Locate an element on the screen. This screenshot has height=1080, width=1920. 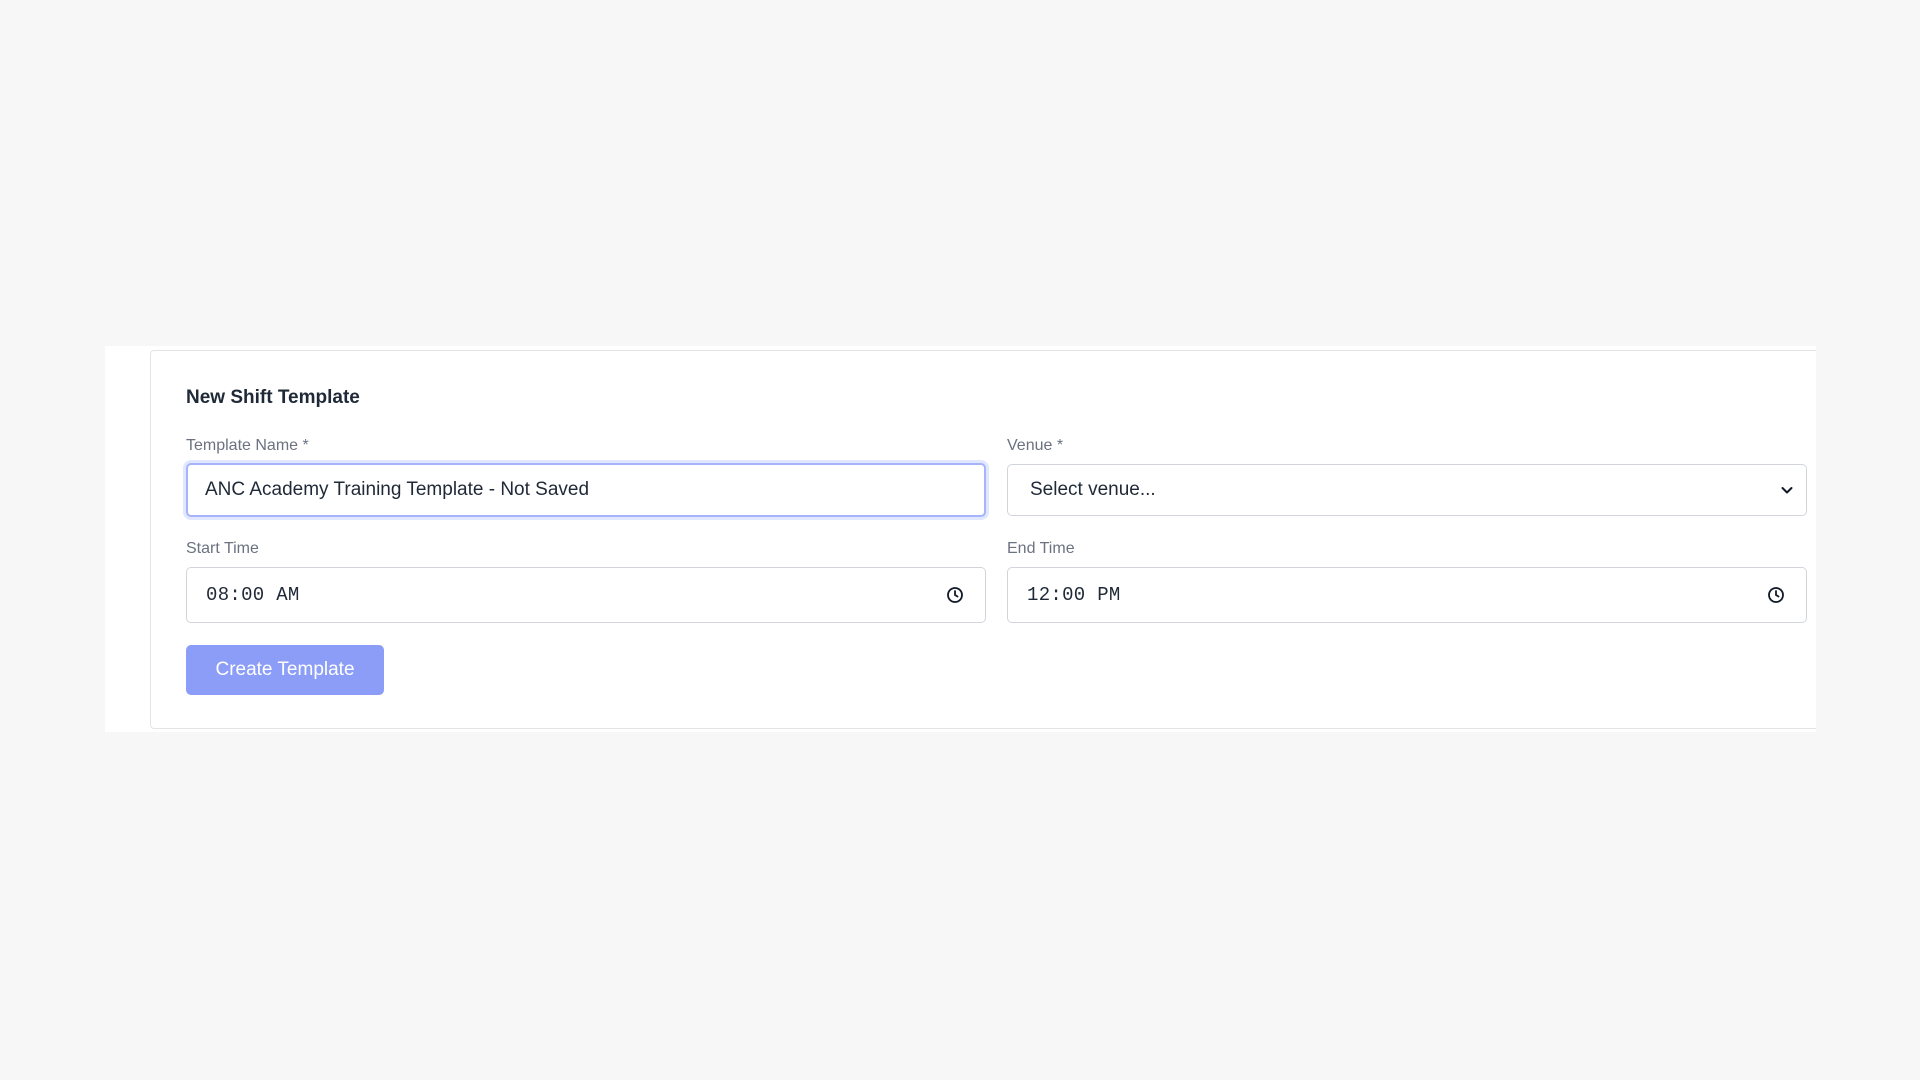
end-time-input: 12:00 PM is located at coordinates (1407, 595).